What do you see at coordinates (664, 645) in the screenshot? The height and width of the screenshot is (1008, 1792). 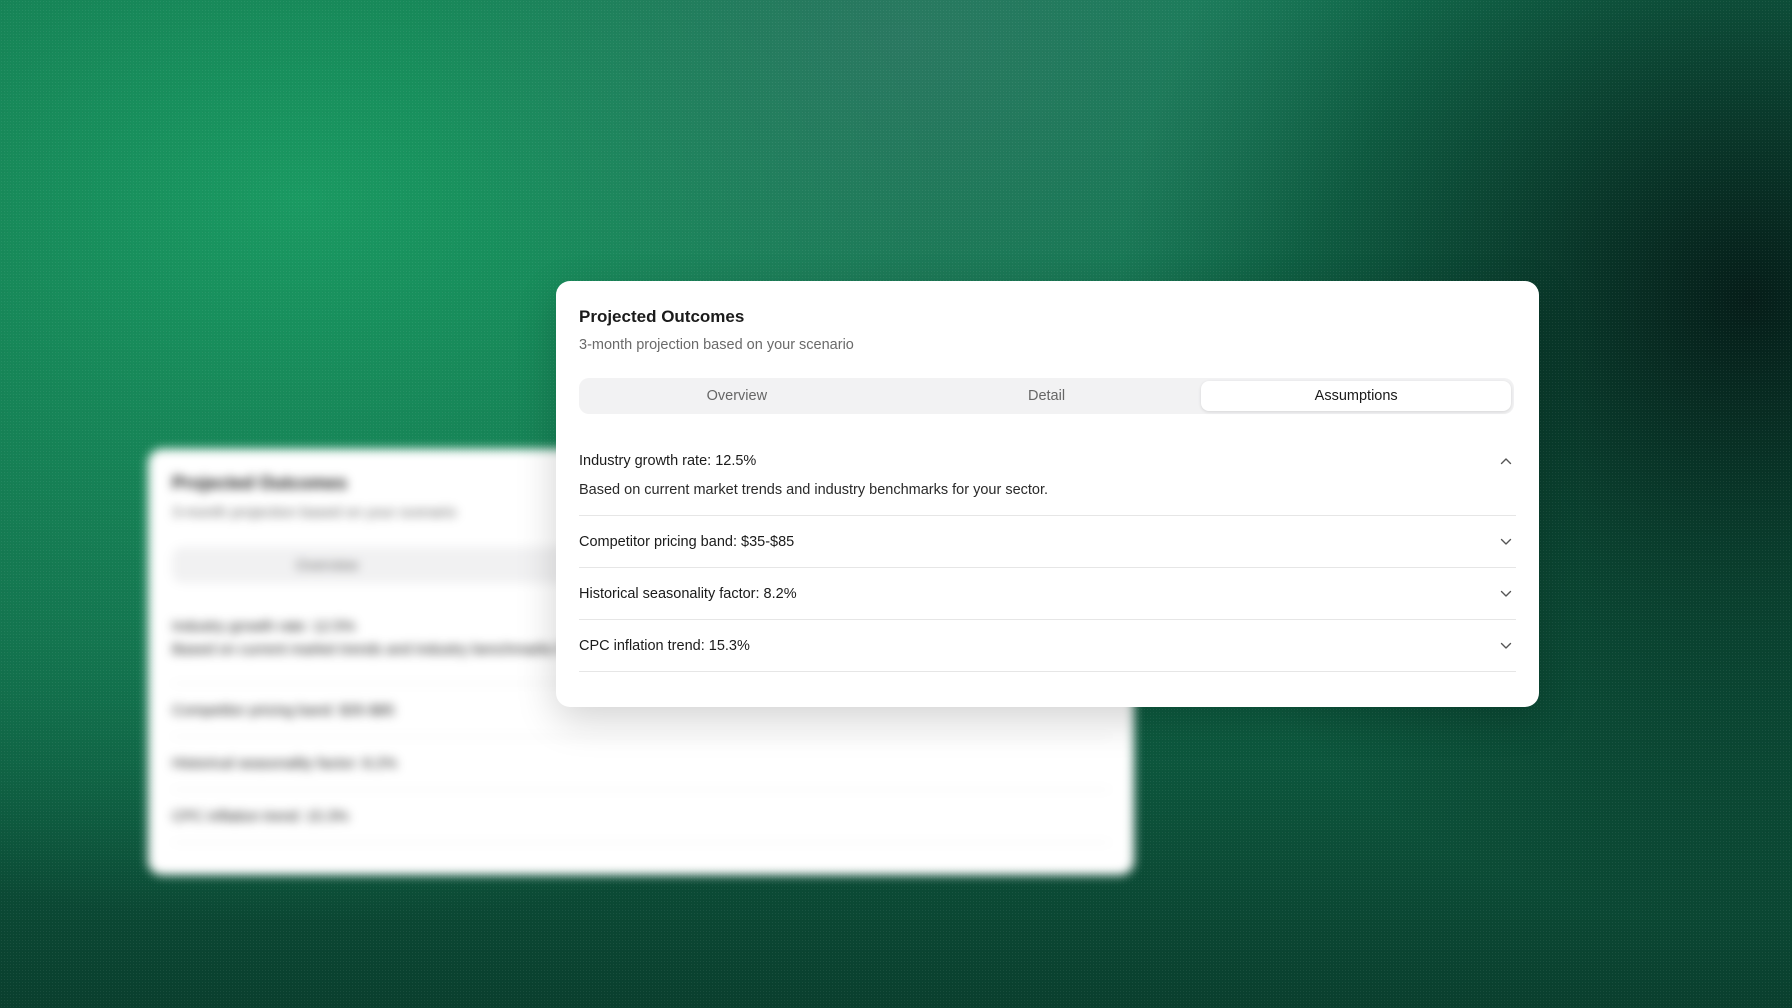 I see `accordion-label: CPC inflation trend: 15.3%` at bounding box center [664, 645].